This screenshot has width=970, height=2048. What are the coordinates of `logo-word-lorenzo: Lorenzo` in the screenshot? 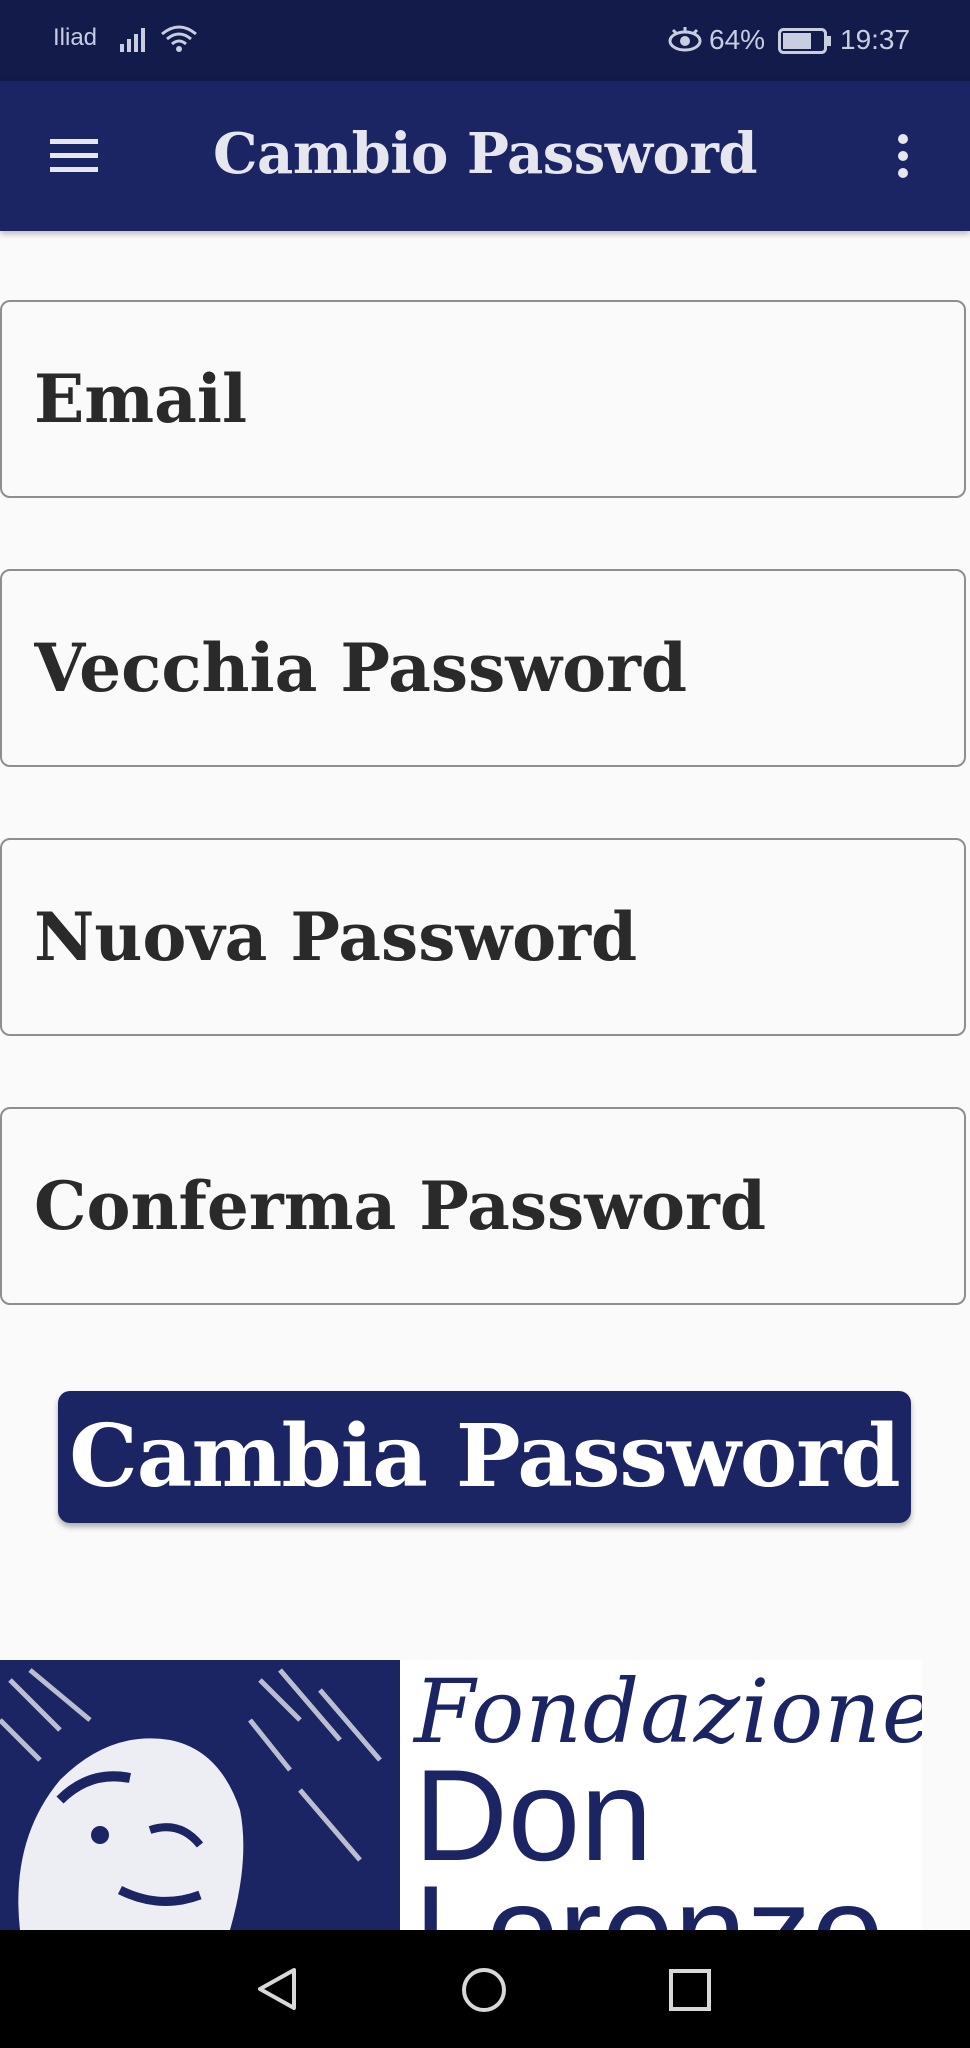 It's located at (649, 1898).